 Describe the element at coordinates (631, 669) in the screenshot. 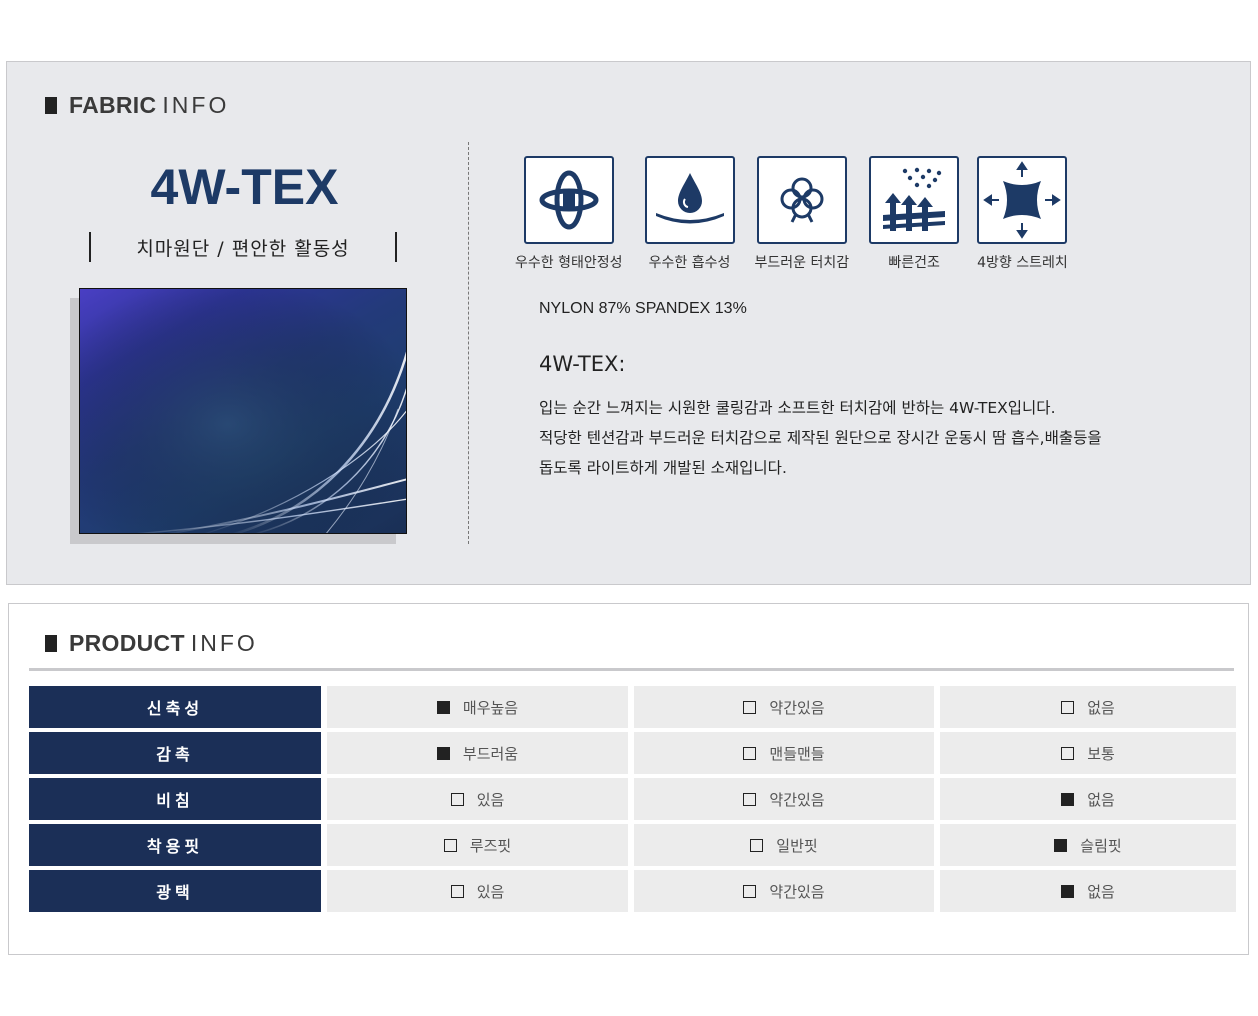

I see `title-underline` at that location.